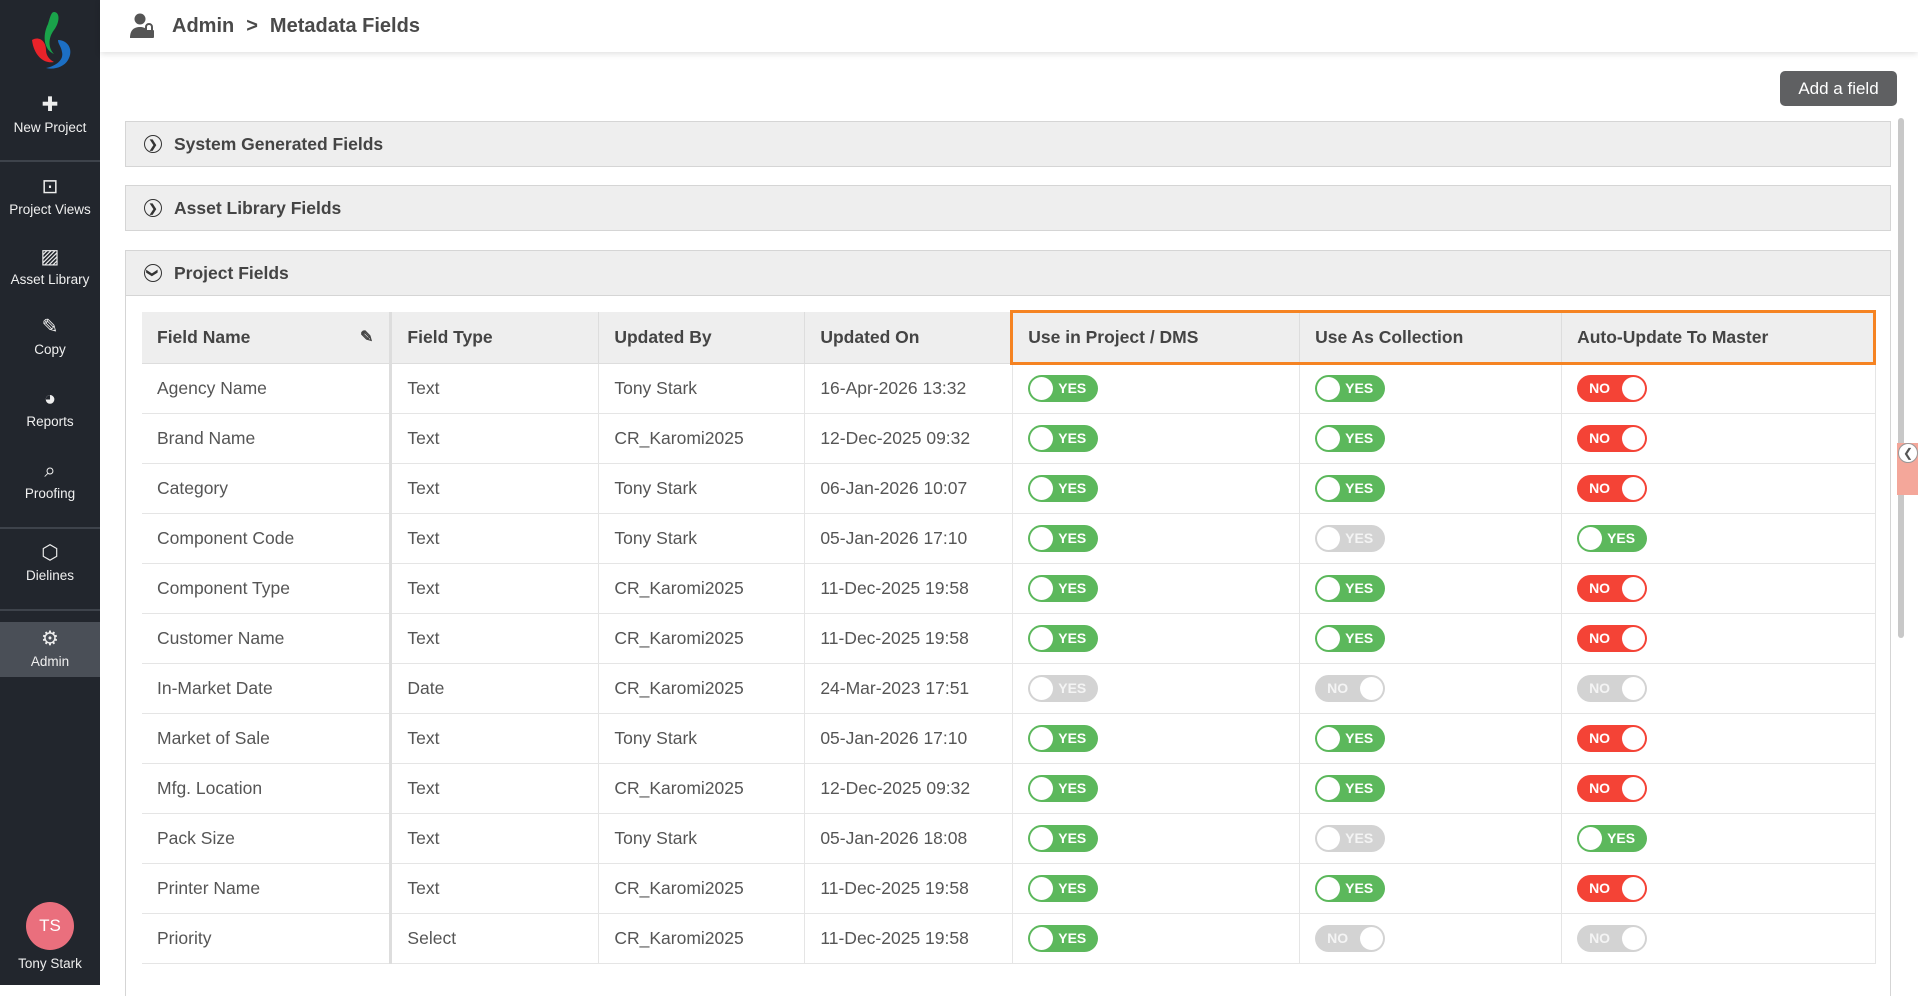 Image resolution: width=1918 pixels, height=996 pixels. What do you see at coordinates (663, 336) in the screenshot?
I see `column-header-label: Updated By` at bounding box center [663, 336].